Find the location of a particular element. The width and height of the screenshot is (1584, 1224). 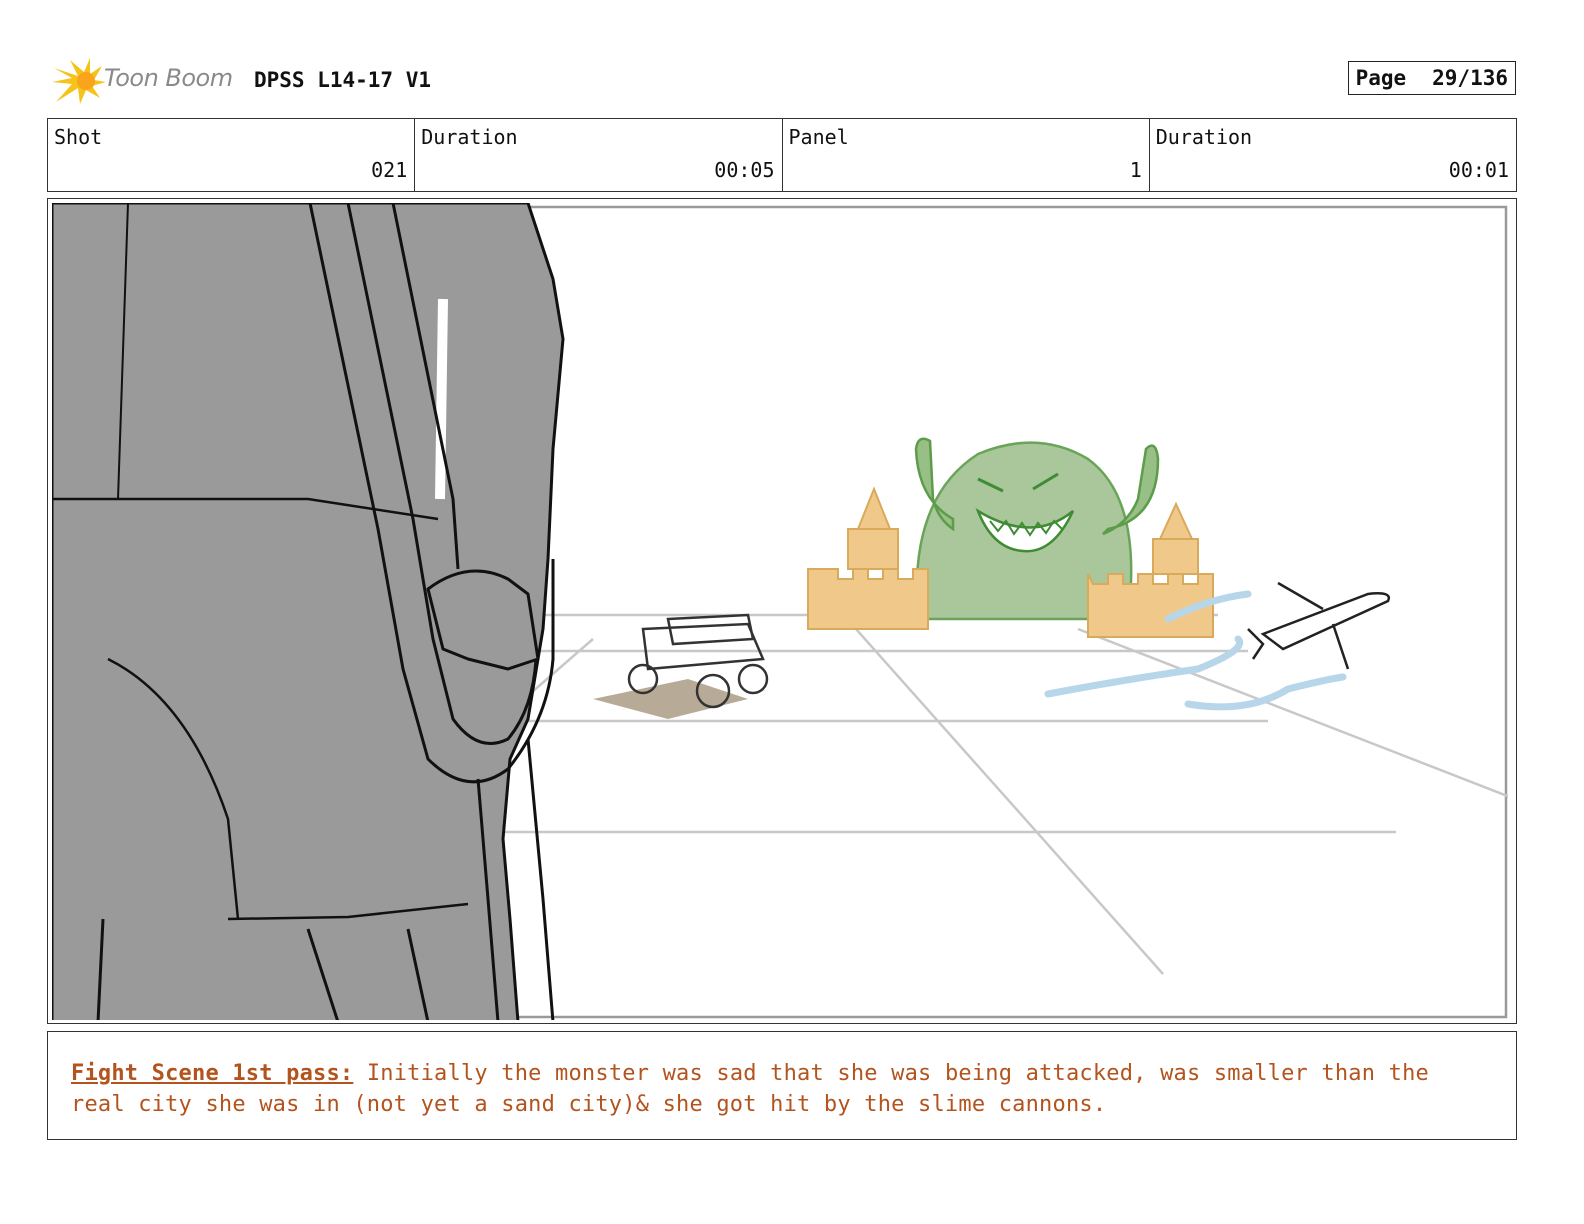

panel-value: 1 is located at coordinates (1135, 170).